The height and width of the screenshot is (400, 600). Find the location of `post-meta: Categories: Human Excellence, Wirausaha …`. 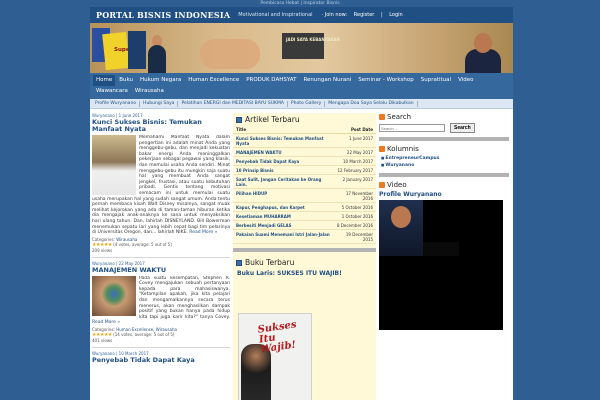

post-meta: Categories: Human Excellence, Wirausaha … is located at coordinates (161, 335).